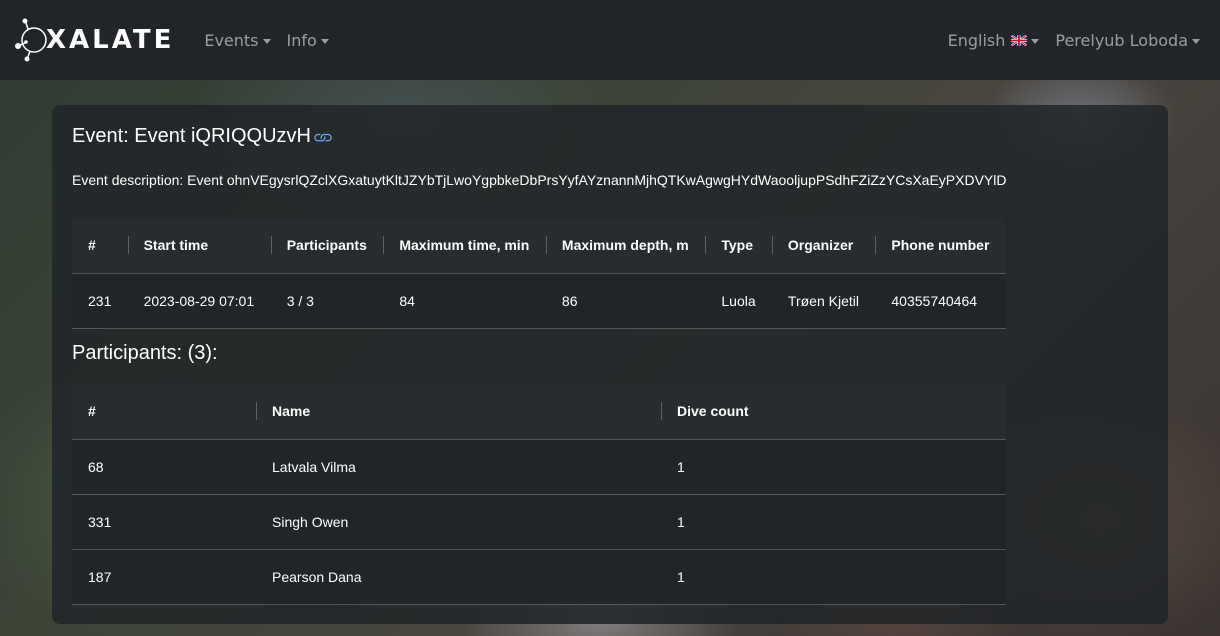 The width and height of the screenshot is (1220, 636). What do you see at coordinates (100, 300) in the screenshot?
I see `cell-number: 231` at bounding box center [100, 300].